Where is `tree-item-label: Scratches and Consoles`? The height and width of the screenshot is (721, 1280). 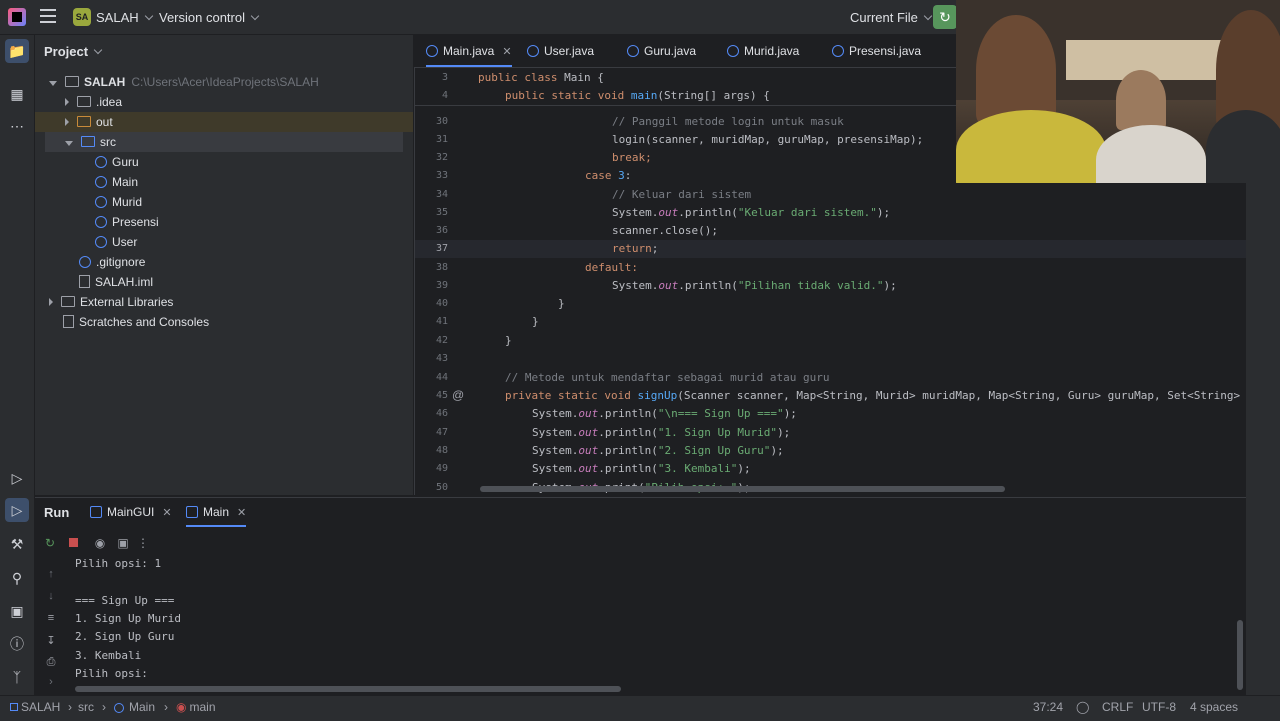
tree-item-label: Scratches and Consoles is located at coordinates (144, 322).